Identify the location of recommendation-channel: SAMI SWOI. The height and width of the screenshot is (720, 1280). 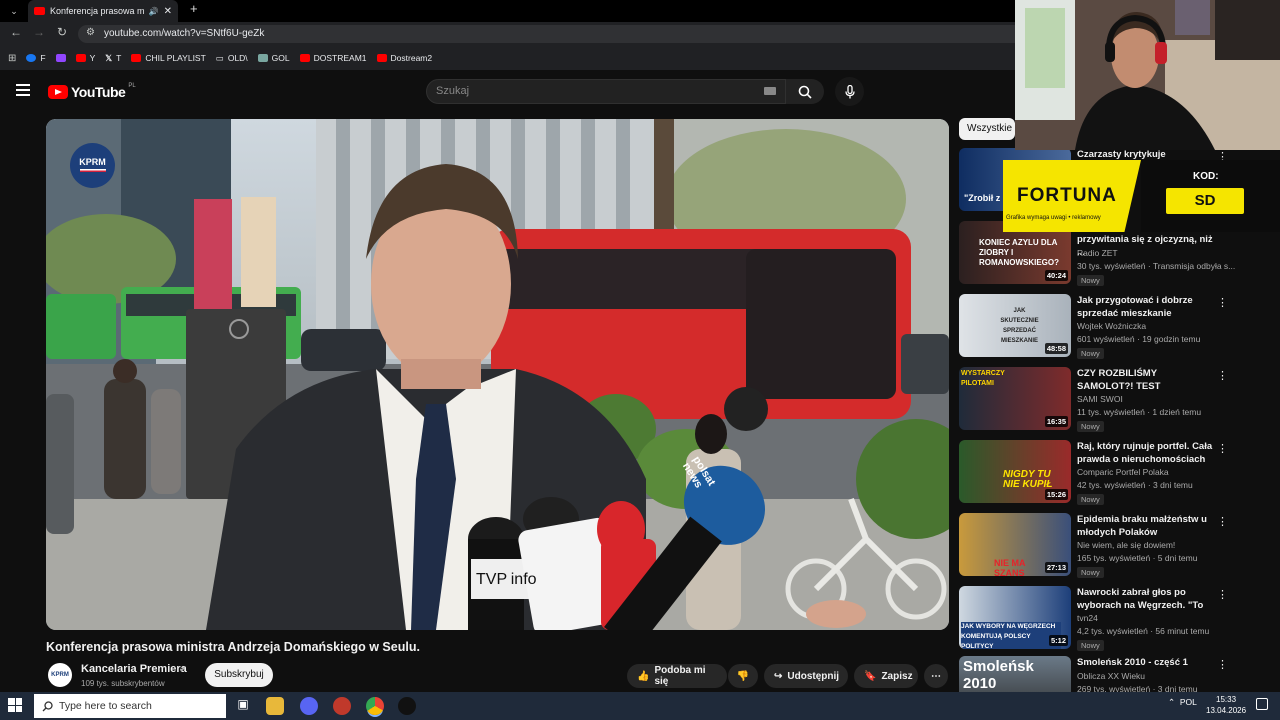
(1100, 399).